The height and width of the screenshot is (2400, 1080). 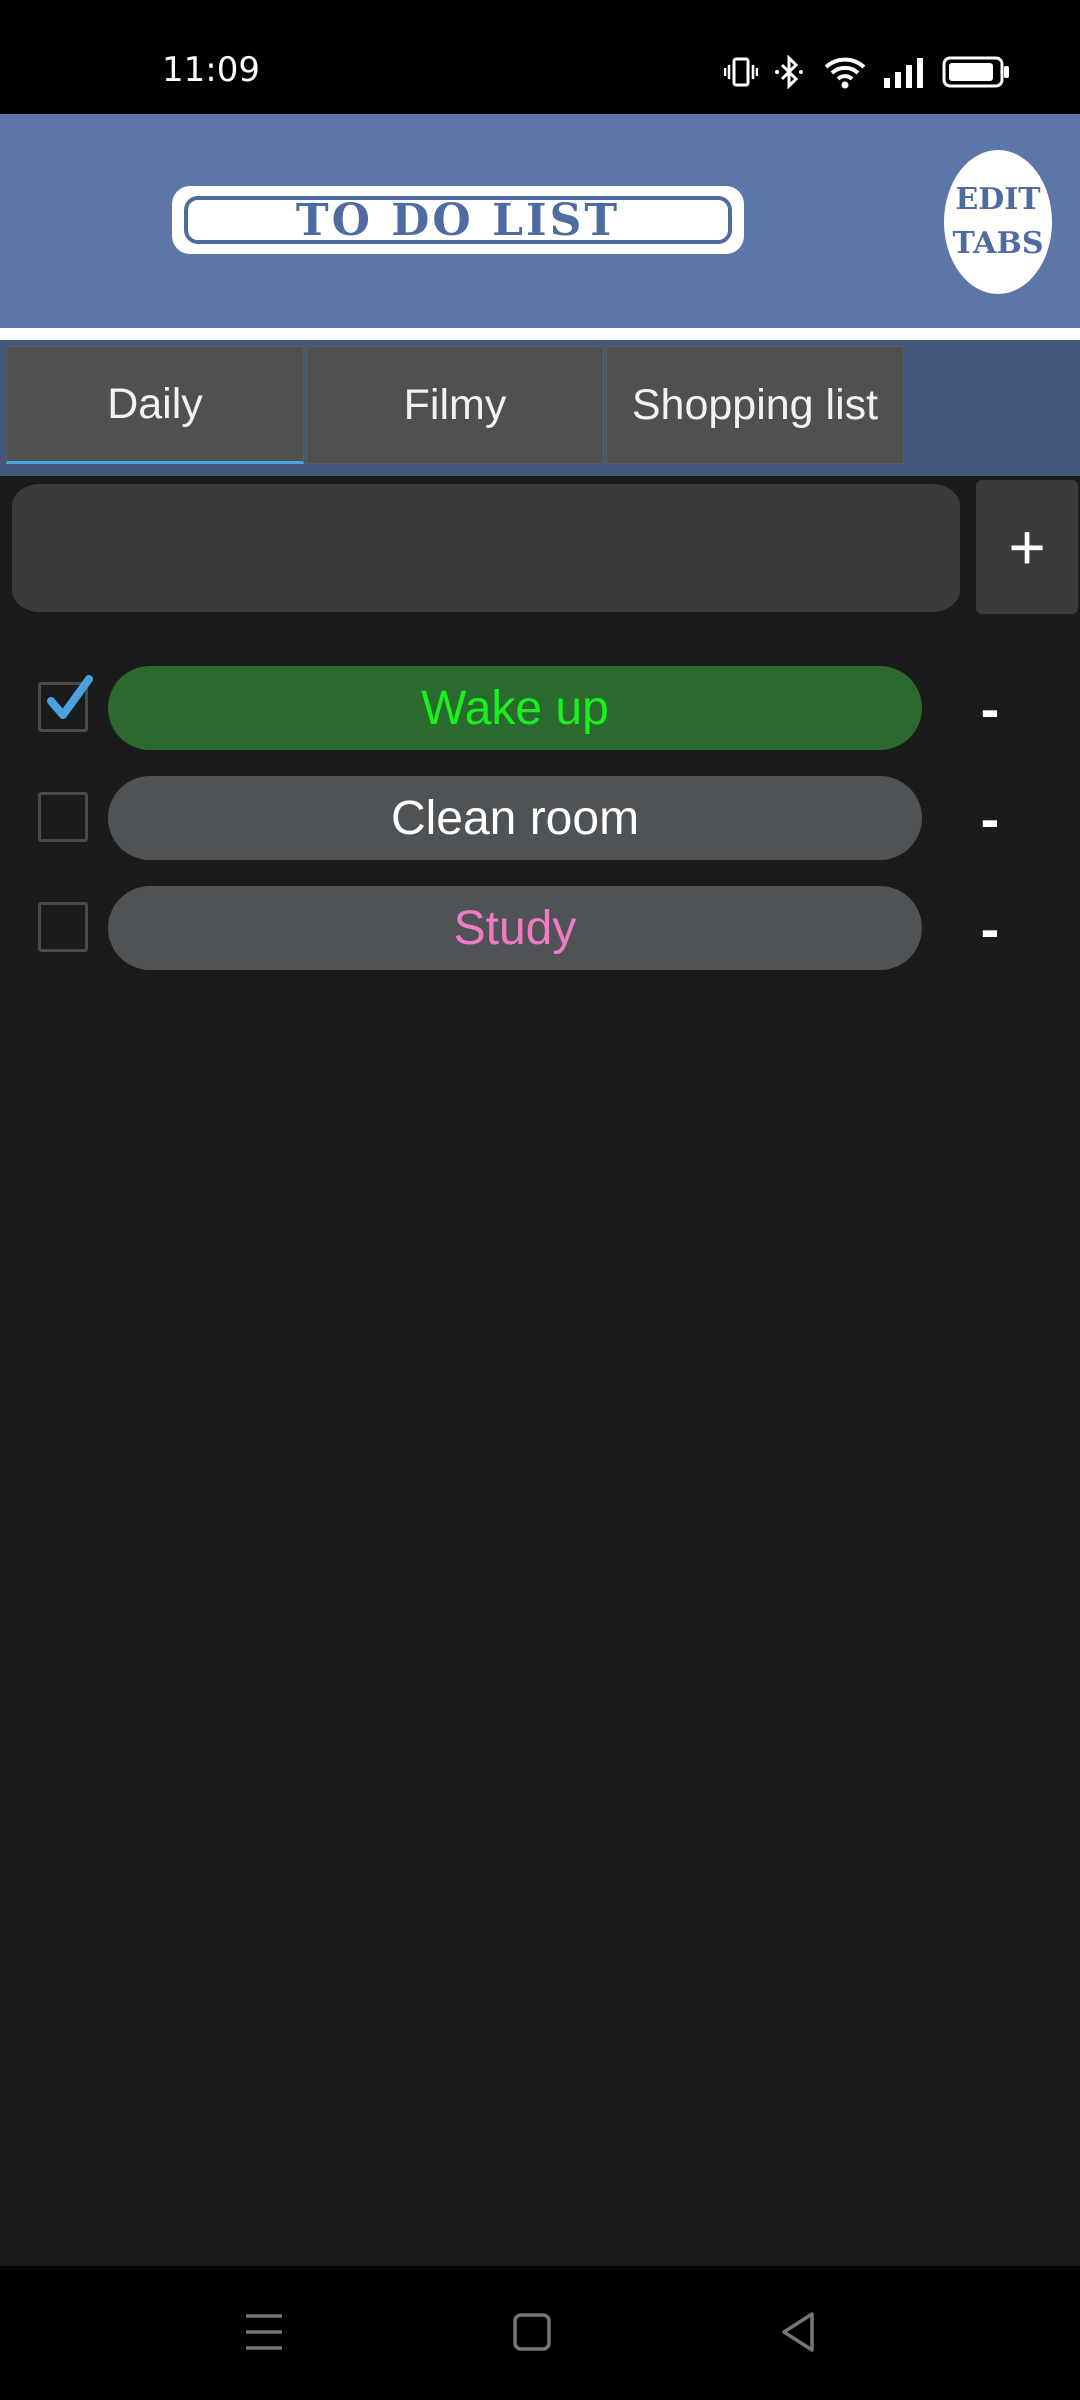 I want to click on back-icon, so click(x=798, y=2334).